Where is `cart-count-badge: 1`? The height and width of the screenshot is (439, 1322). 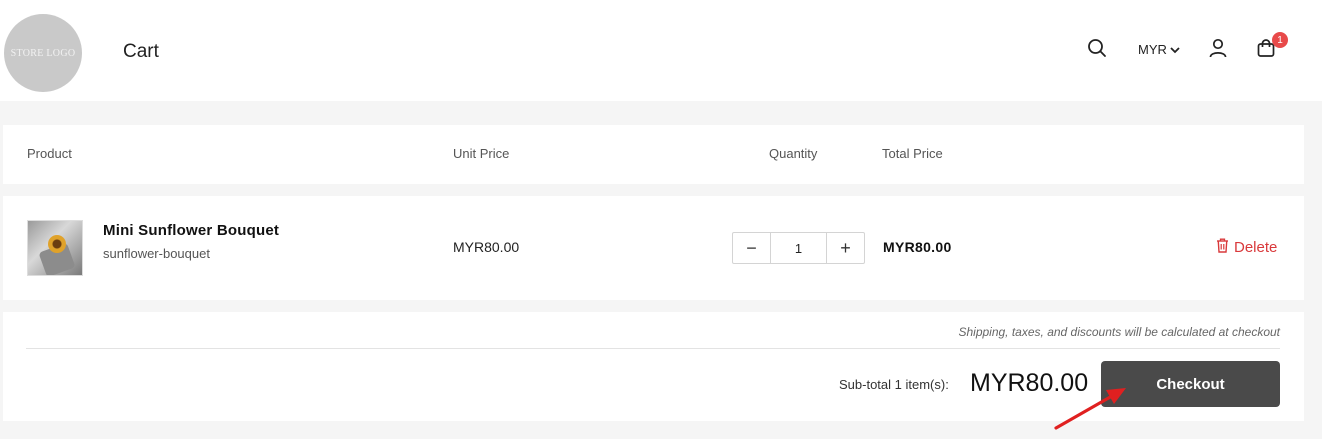
cart-count-badge: 1 is located at coordinates (1280, 40).